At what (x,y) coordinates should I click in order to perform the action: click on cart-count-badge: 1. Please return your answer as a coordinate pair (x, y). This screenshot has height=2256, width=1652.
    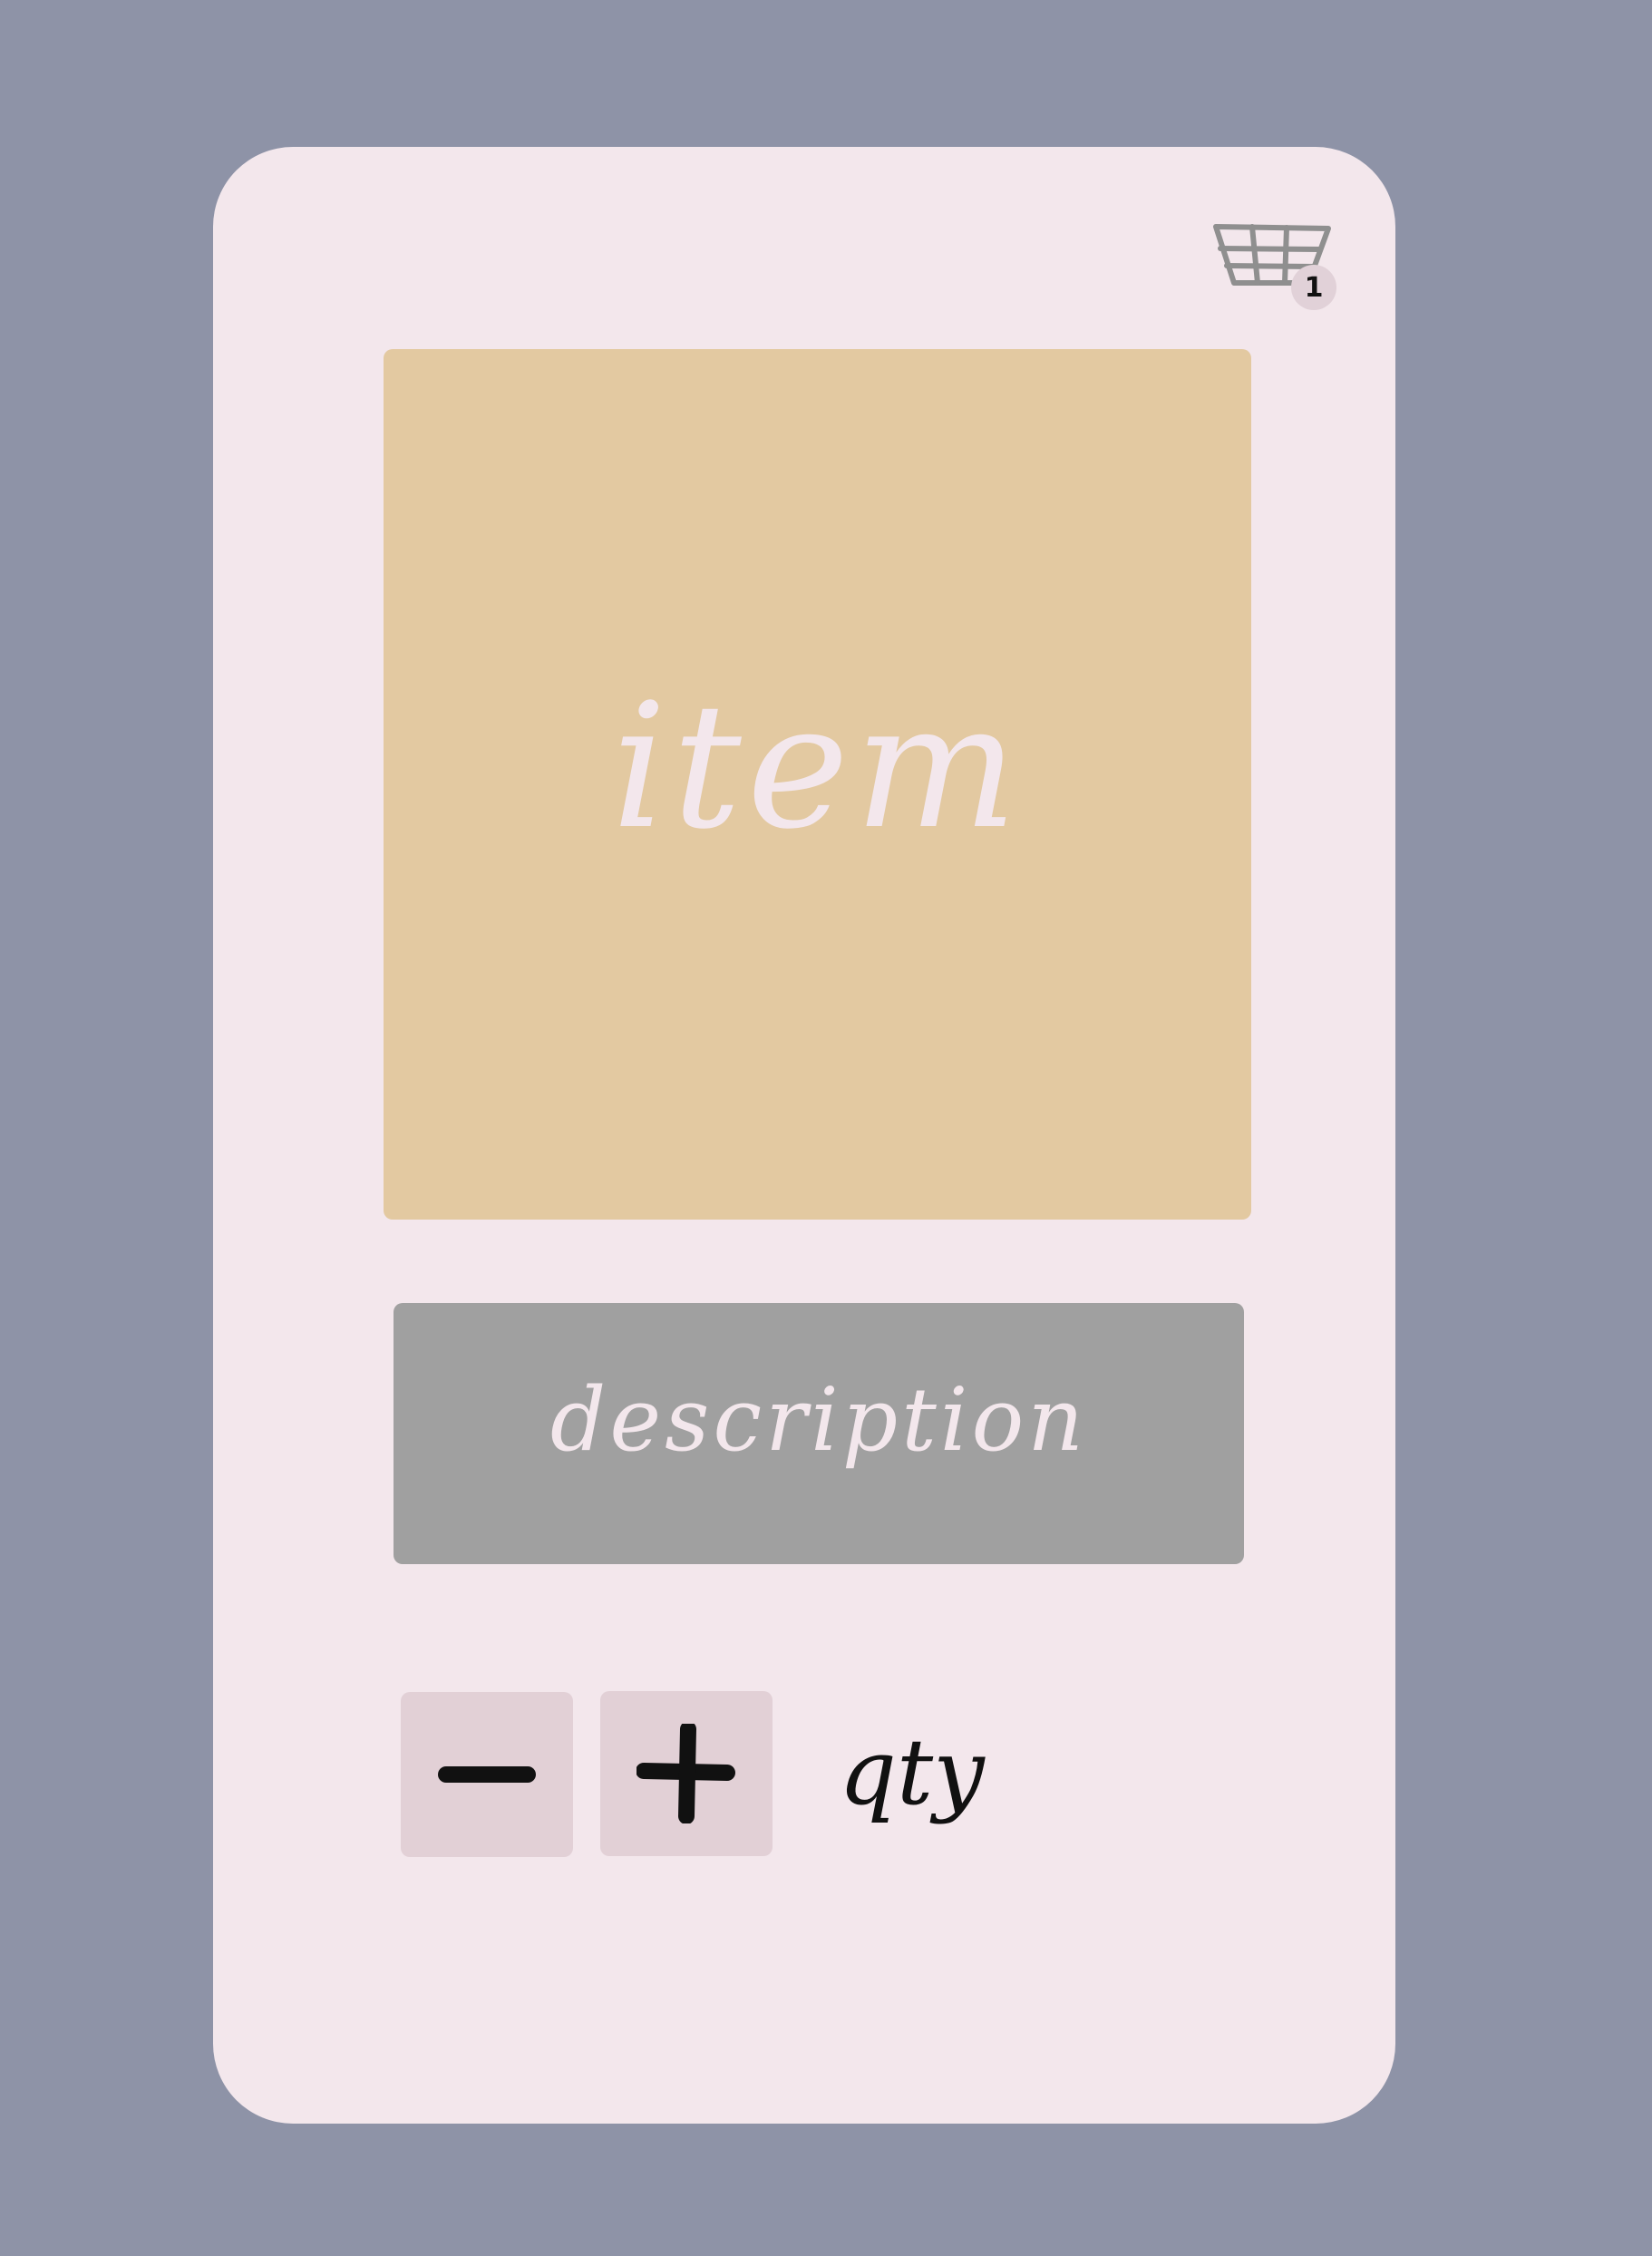
    Looking at the image, I should click on (1313, 288).